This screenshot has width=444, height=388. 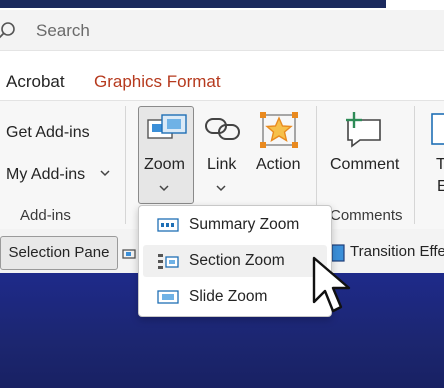 What do you see at coordinates (129, 256) in the screenshot?
I see `partial-icon` at bounding box center [129, 256].